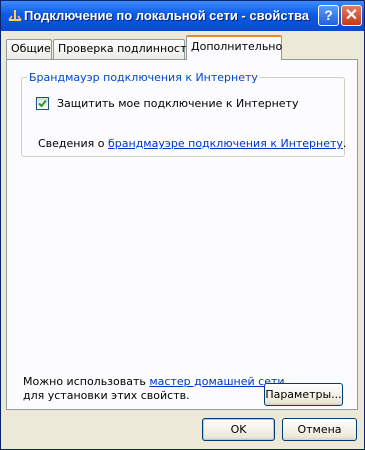 The width and height of the screenshot is (365, 450). What do you see at coordinates (15, 15) in the screenshot?
I see `network-connection-icon` at bounding box center [15, 15].